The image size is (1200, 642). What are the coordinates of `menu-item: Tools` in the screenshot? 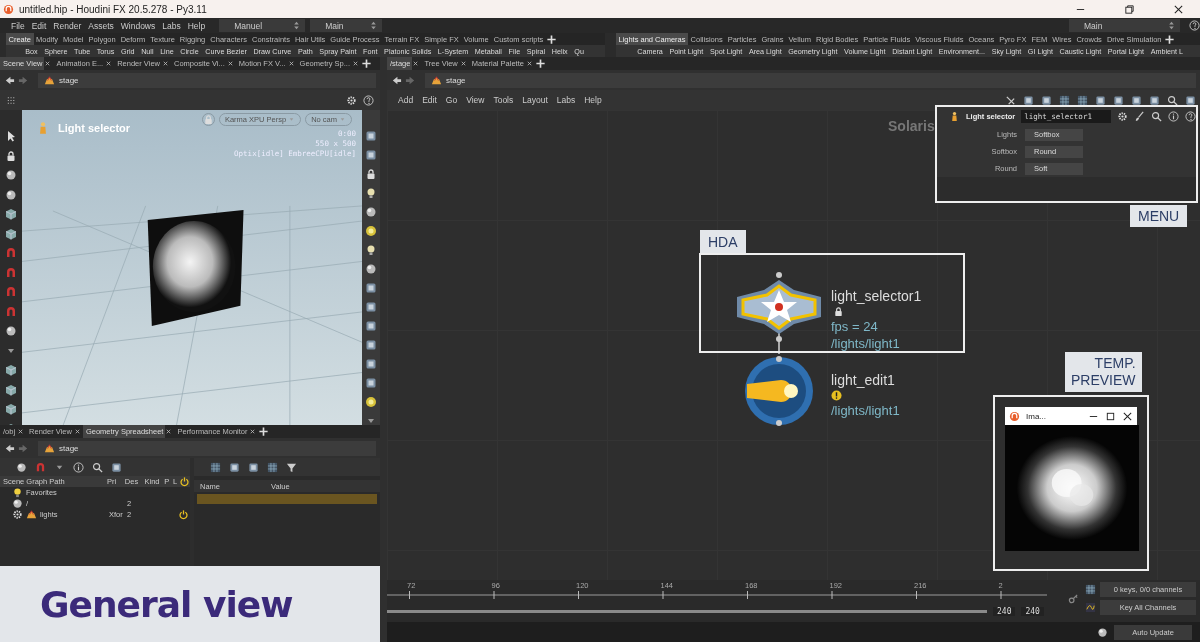 It's located at (503, 100).